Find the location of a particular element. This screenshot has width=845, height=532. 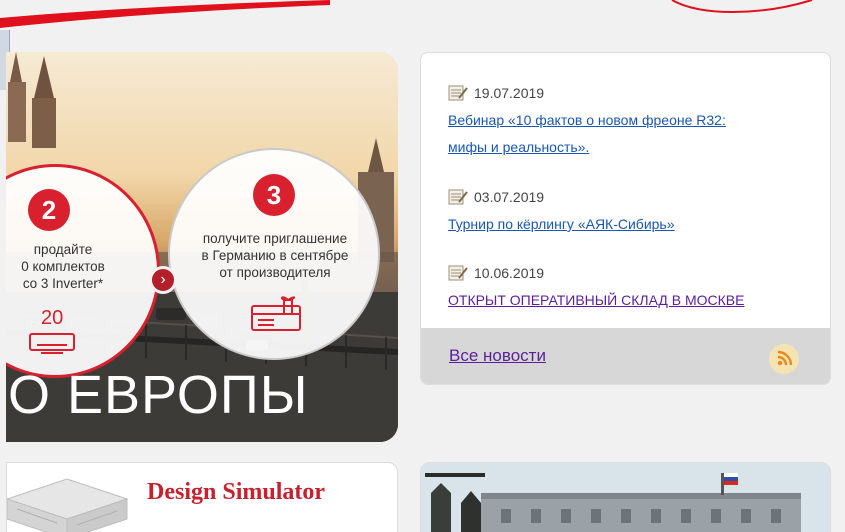

design-simulator-card: Design Simulator is located at coordinates (202, 497).